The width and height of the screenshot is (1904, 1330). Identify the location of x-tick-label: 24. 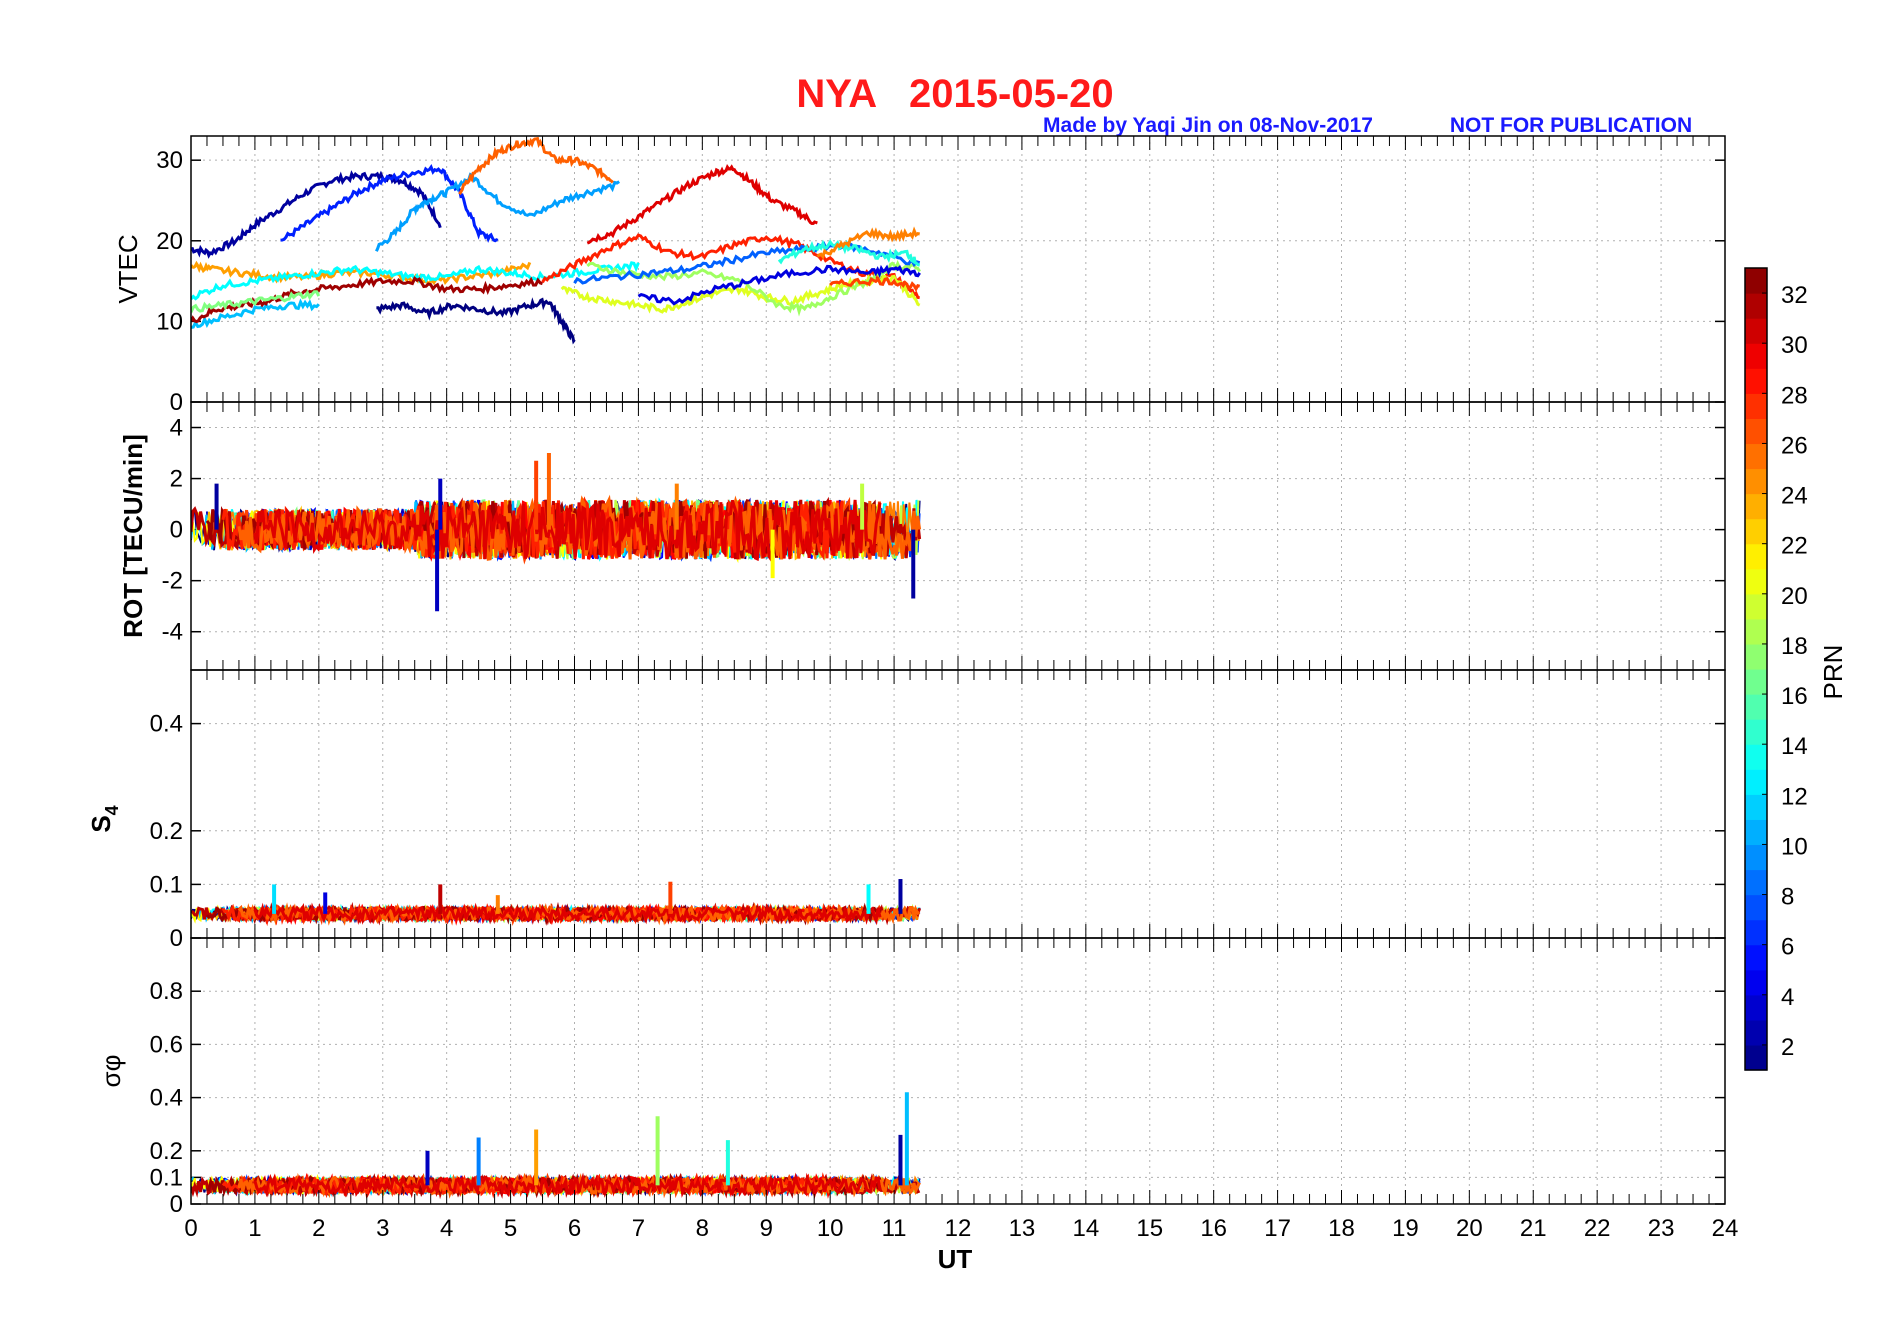
(1725, 1228).